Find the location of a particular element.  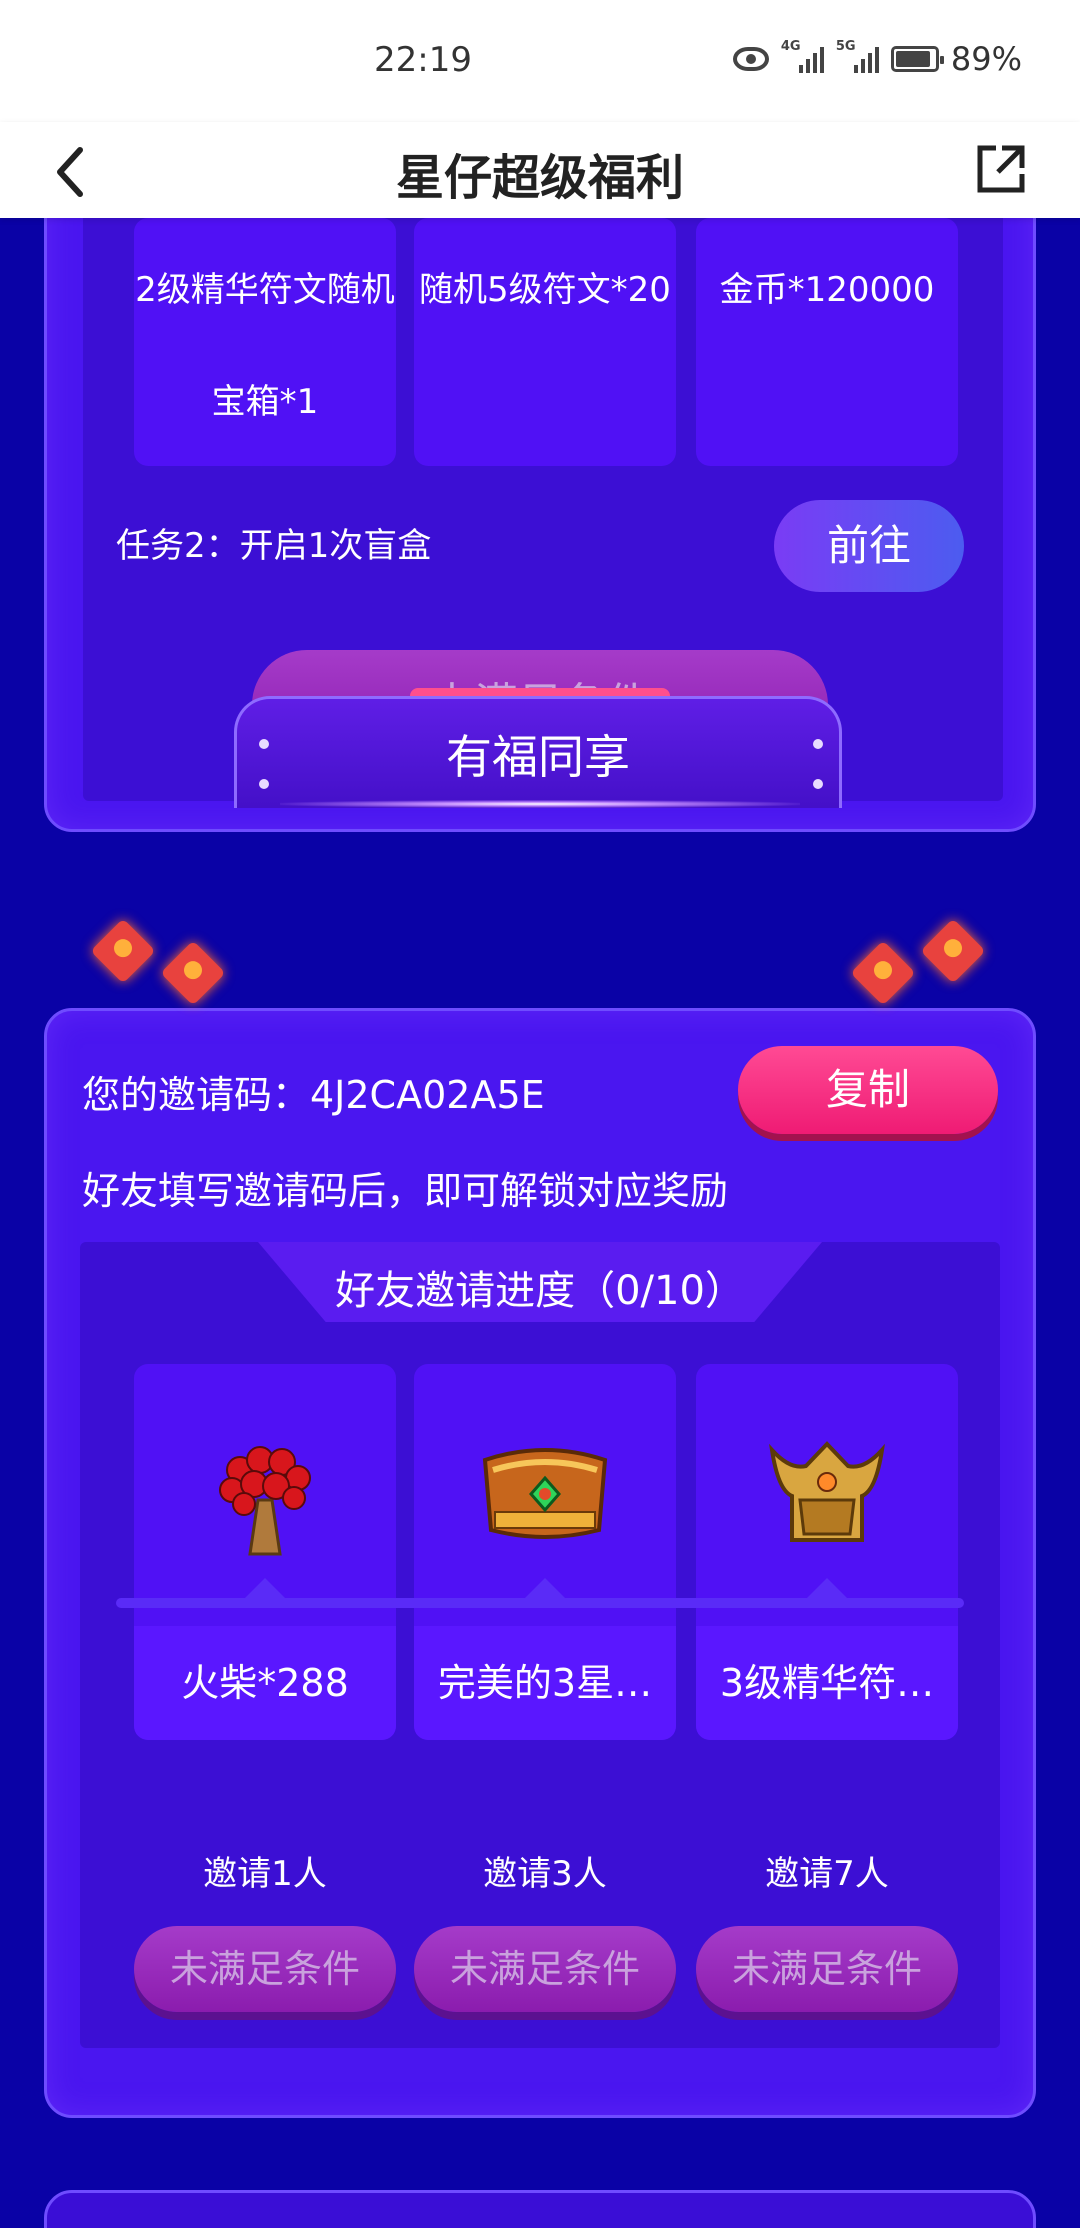

status-bar: 22:19 4G 5G 89% is located at coordinates (540, 61).